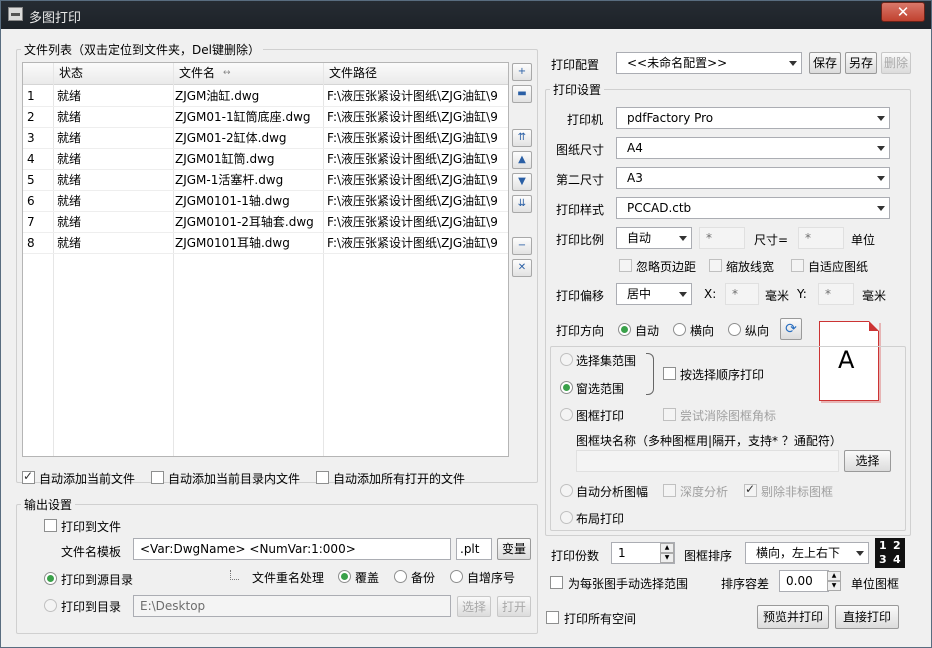 The width and height of the screenshot is (932, 648). Describe the element at coordinates (669, 414) in the screenshot. I see `remove-corner-checkbox` at that location.